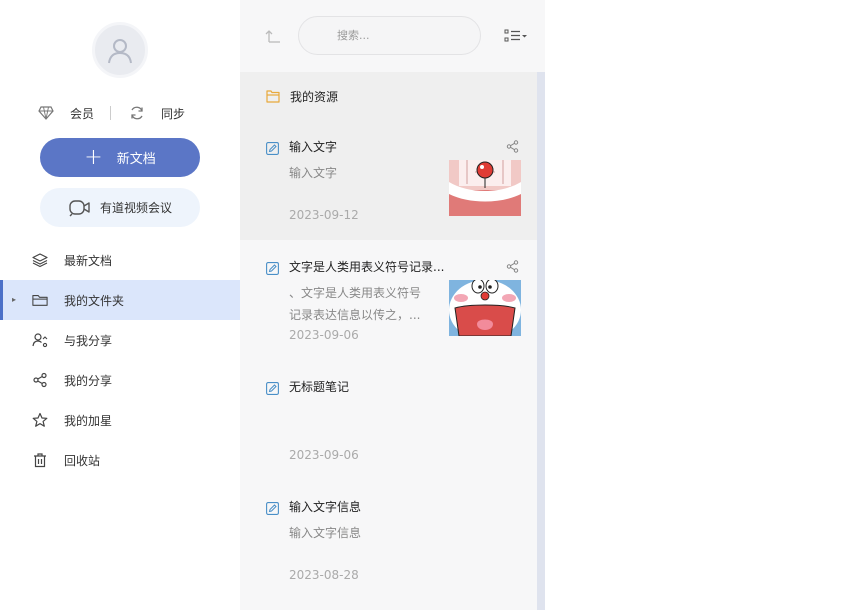 The width and height of the screenshot is (851, 610). I want to click on note-snippet: 输入文字, so click(313, 173).